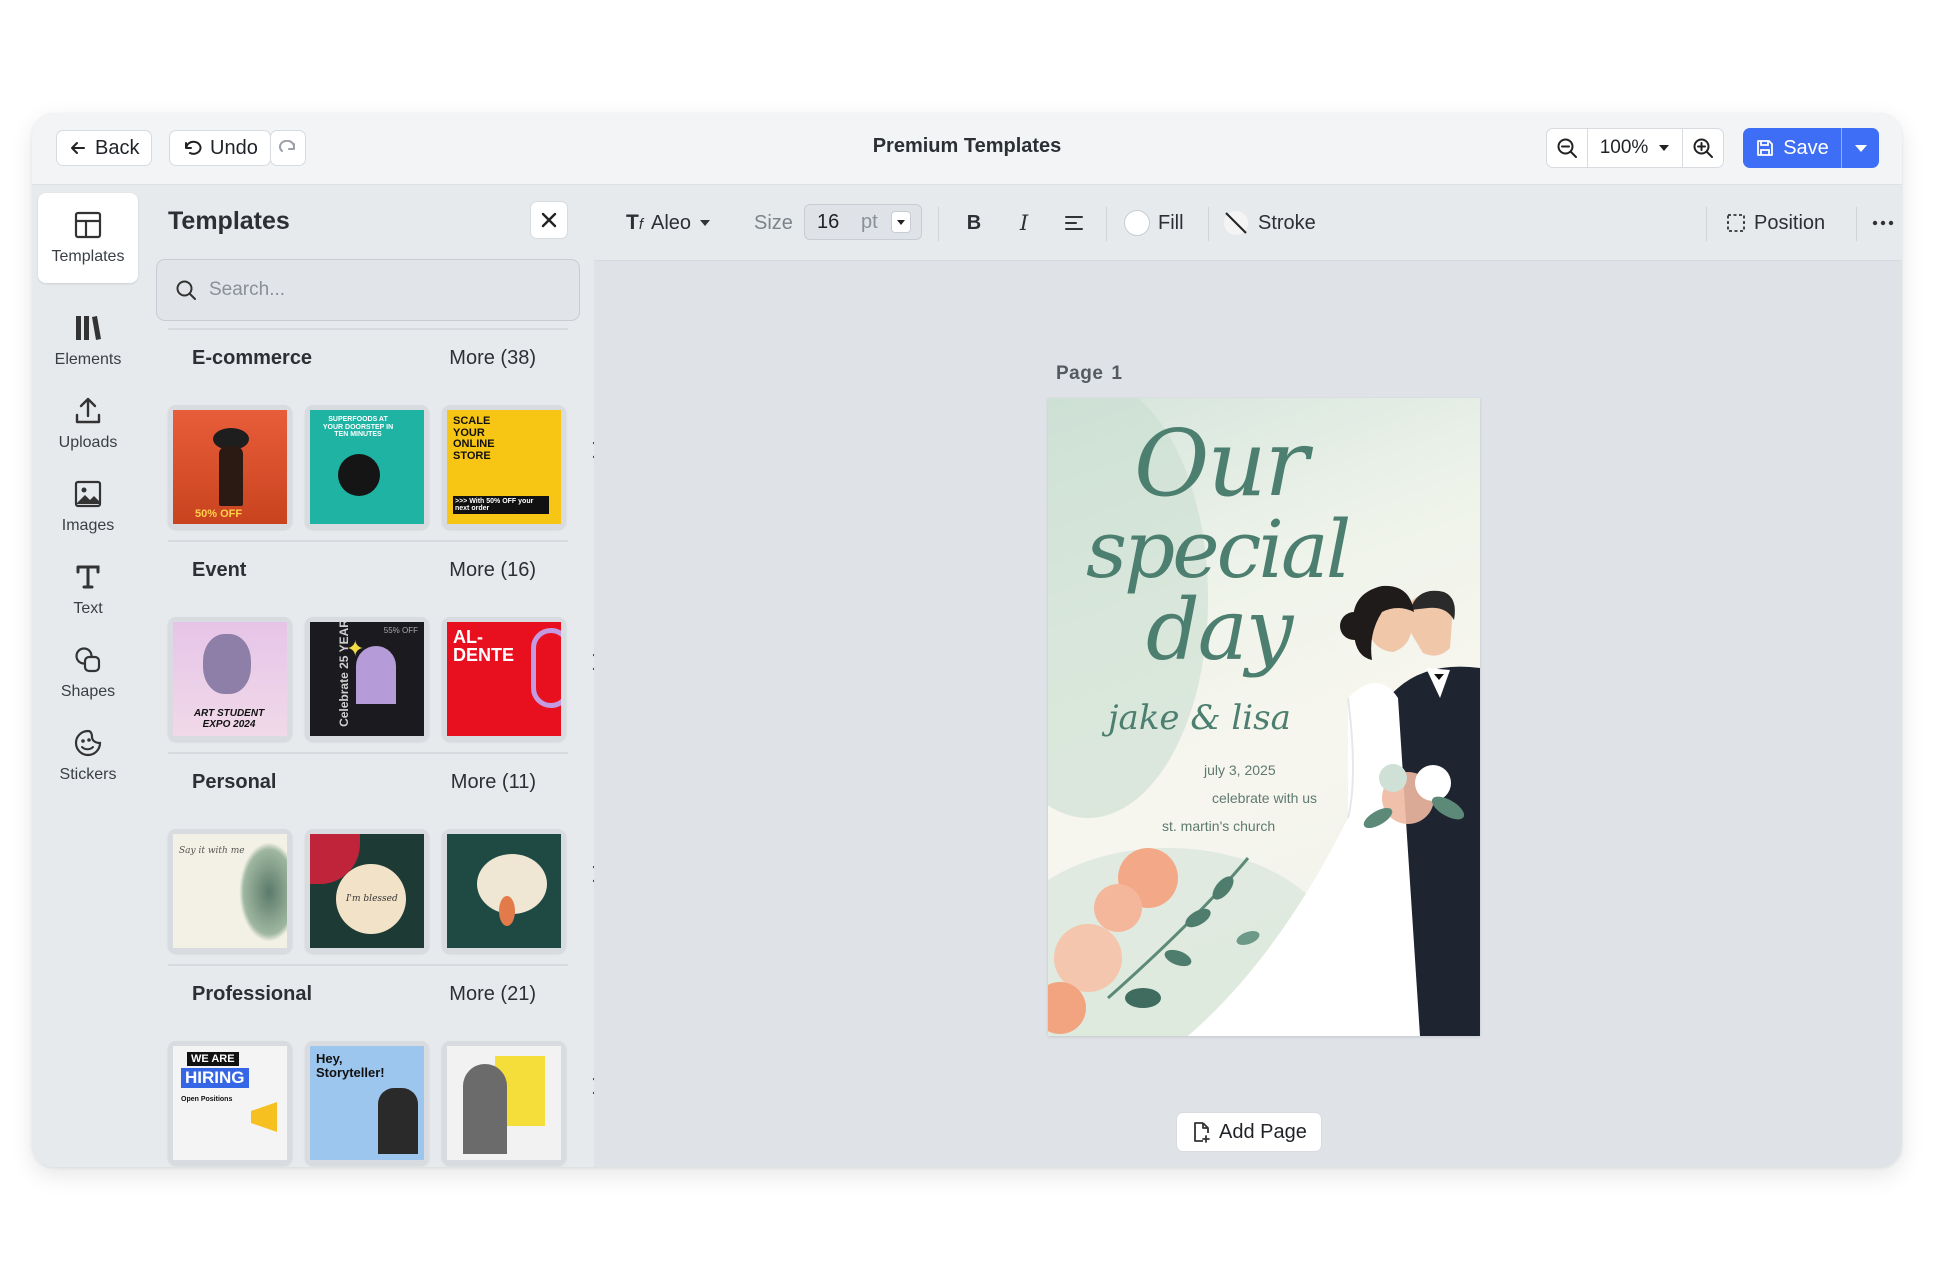 The width and height of the screenshot is (1934, 1280). What do you see at coordinates (485, 1109) in the screenshot?
I see `thumb-shape` at bounding box center [485, 1109].